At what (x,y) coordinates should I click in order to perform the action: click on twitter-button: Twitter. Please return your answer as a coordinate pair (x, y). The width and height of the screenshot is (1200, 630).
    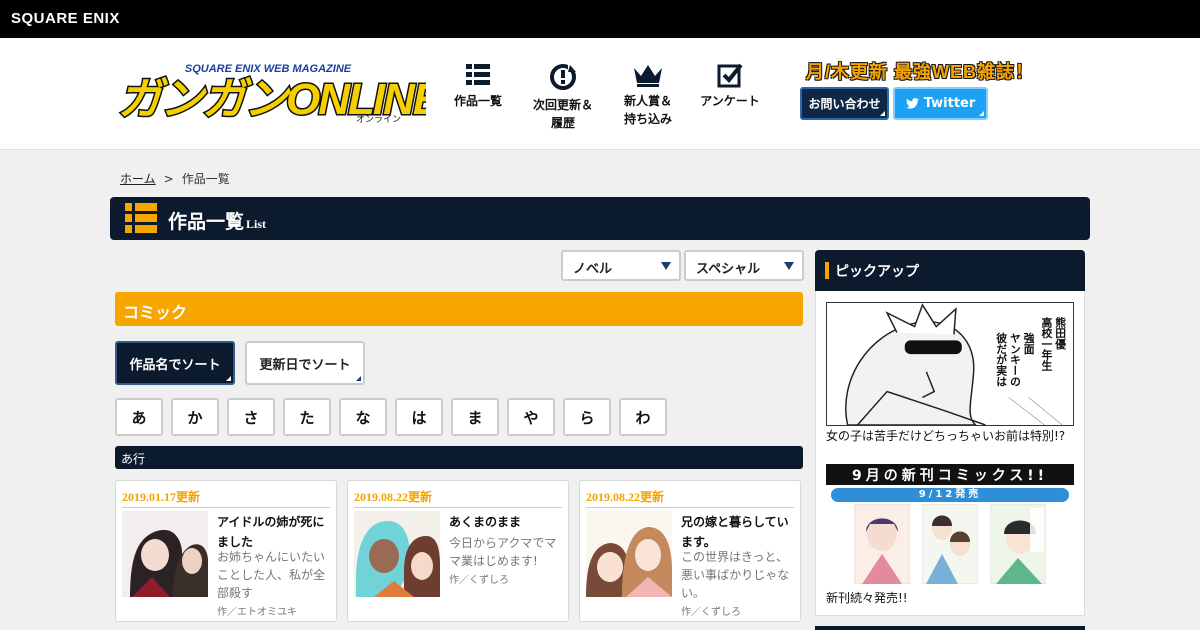
    Looking at the image, I should click on (940, 103).